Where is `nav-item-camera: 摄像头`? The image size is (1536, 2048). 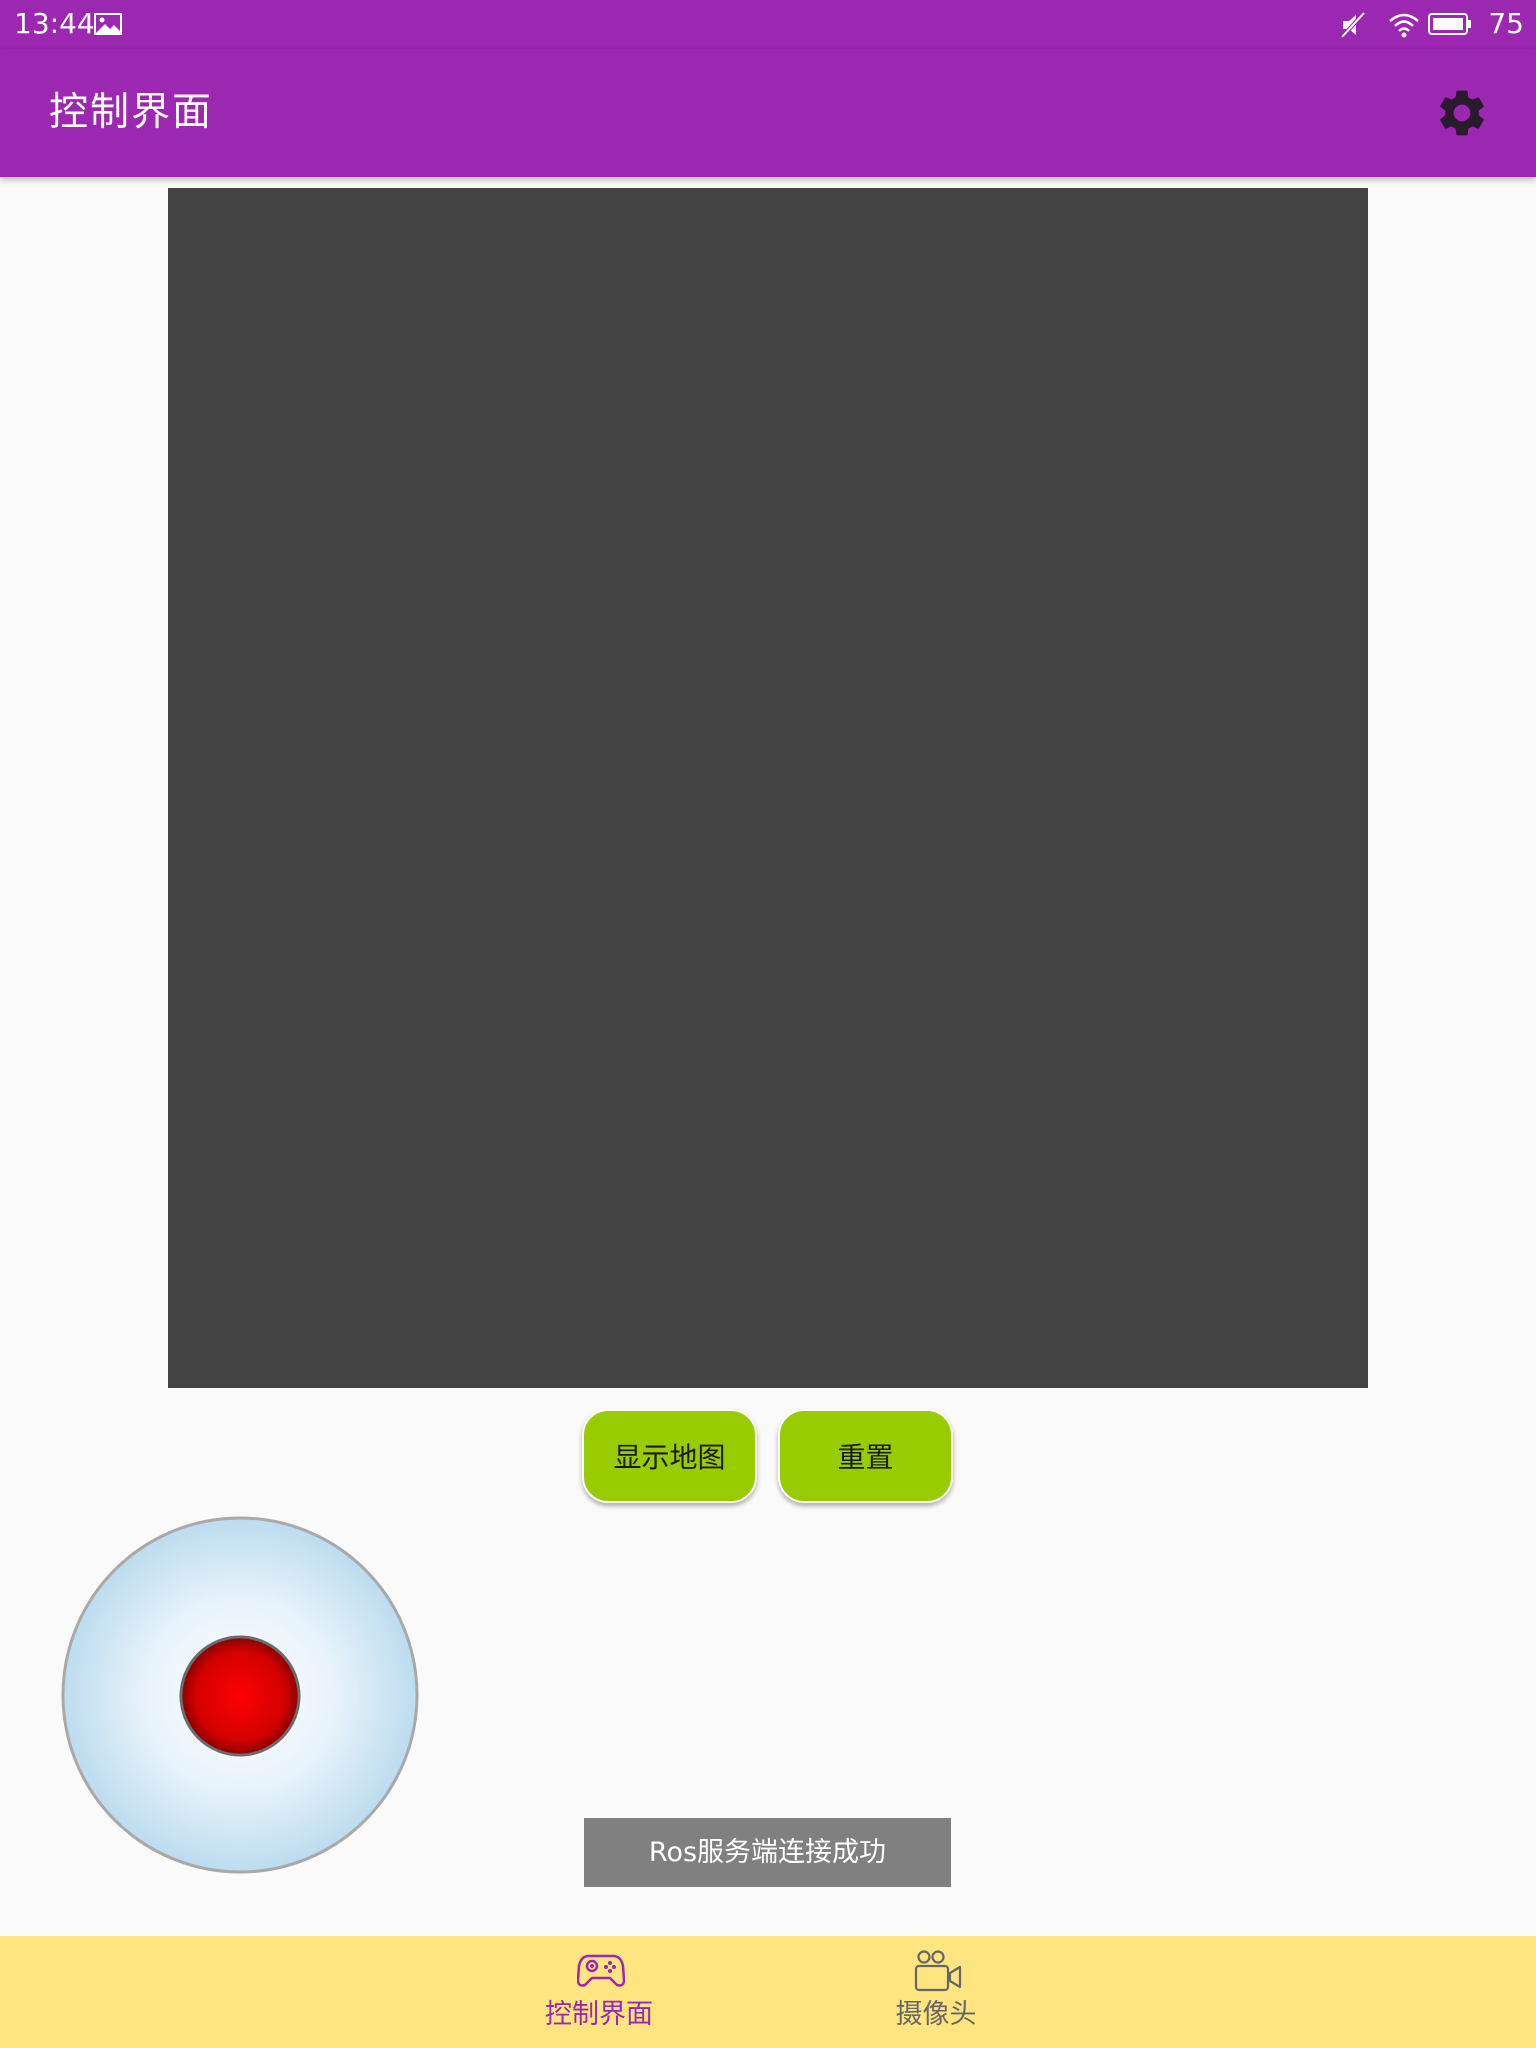 nav-item-camera: 摄像头 is located at coordinates (936, 1992).